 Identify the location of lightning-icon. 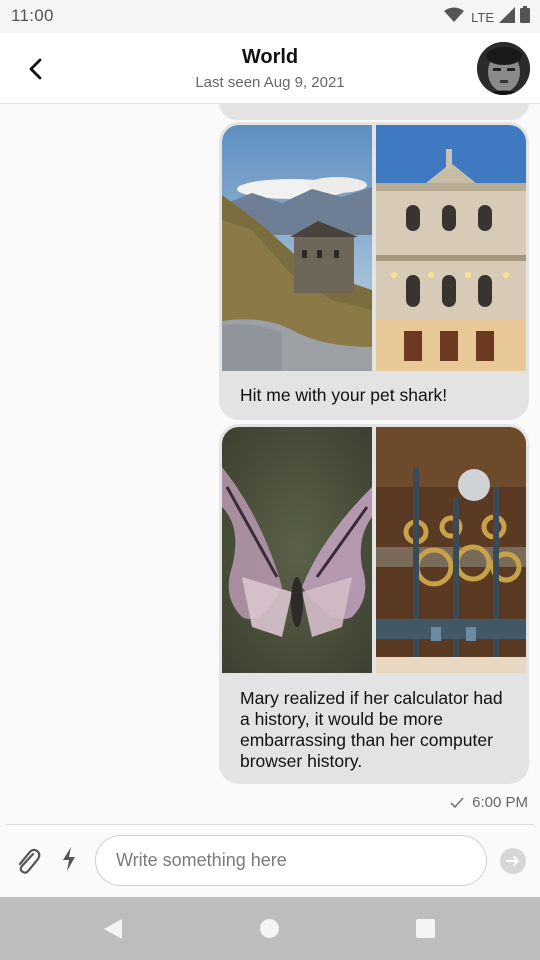
(69, 859).